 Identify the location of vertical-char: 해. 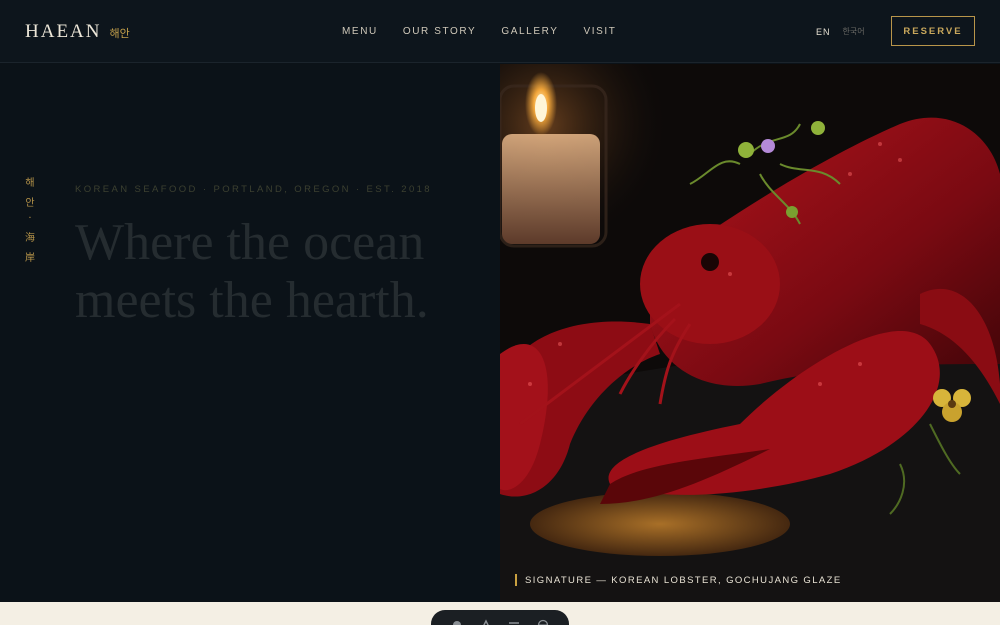
(30, 183).